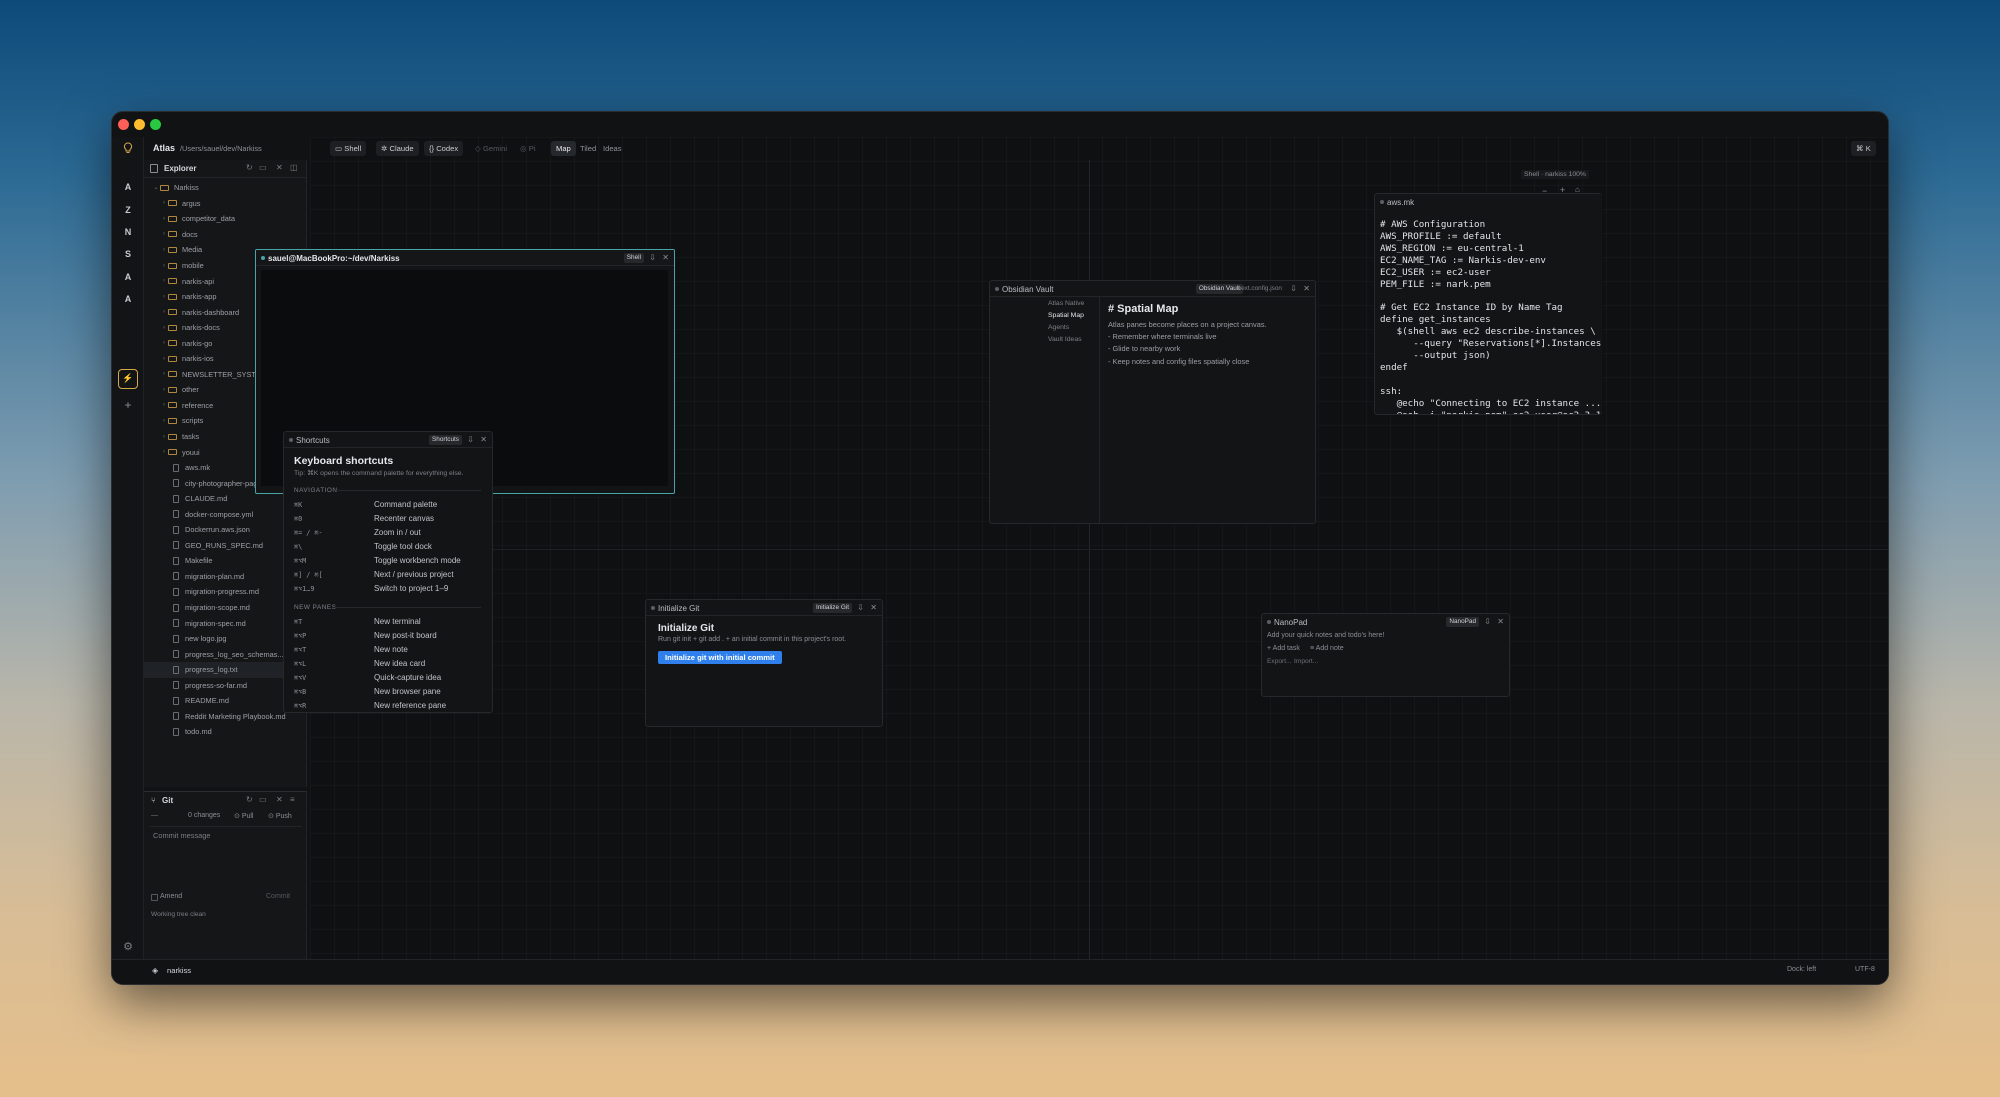  Describe the element at coordinates (528, 148) in the screenshot. I see `tab-pi: ◎ Pi` at that location.